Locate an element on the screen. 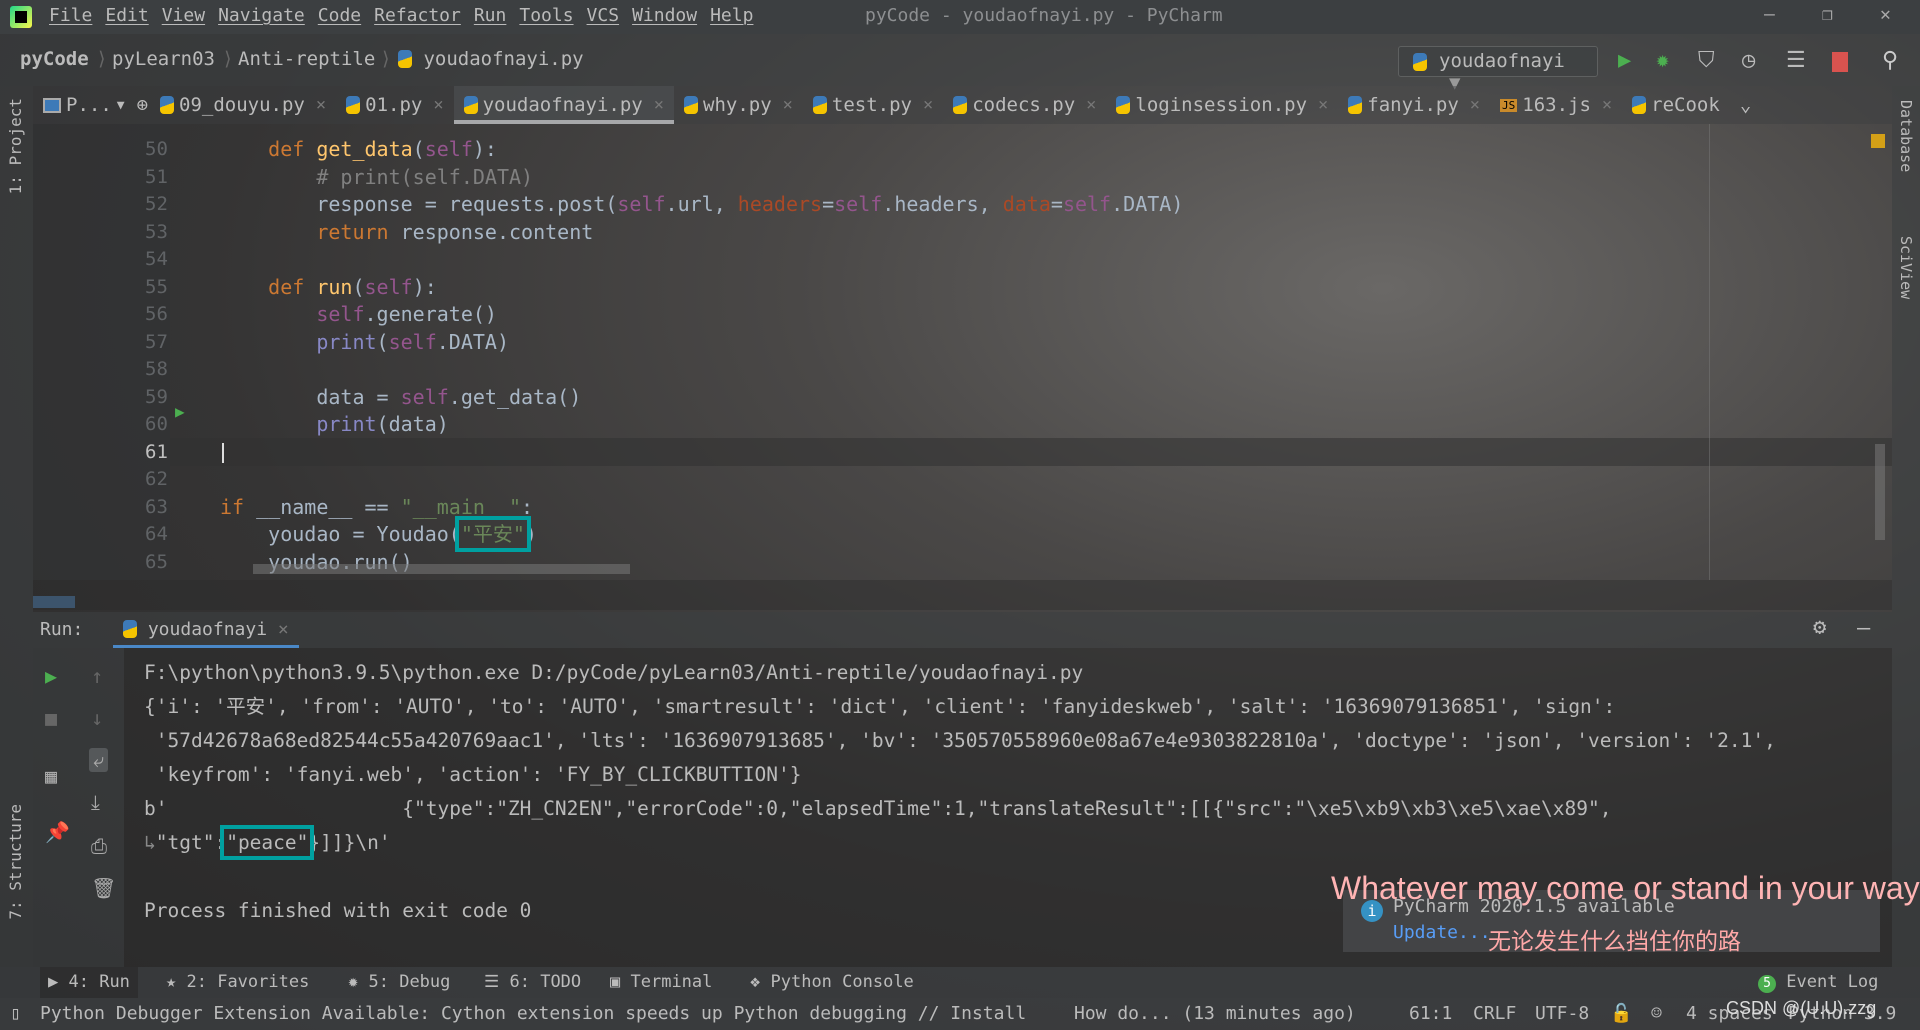 The width and height of the screenshot is (1920, 1030). inspection-warning-icon is located at coordinates (1878, 141).